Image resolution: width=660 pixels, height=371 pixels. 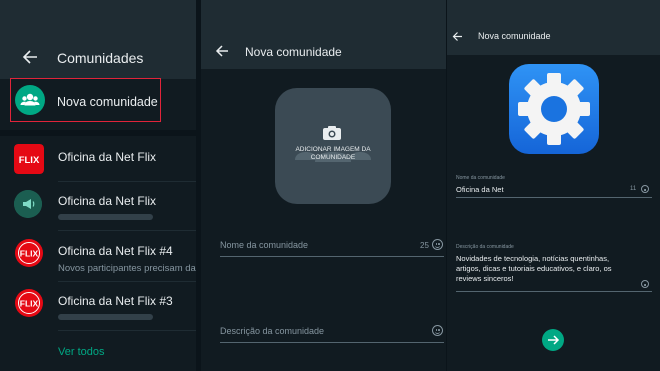 What do you see at coordinates (115, 301) in the screenshot?
I see `community-title: Oficina da Net Flix #3` at bounding box center [115, 301].